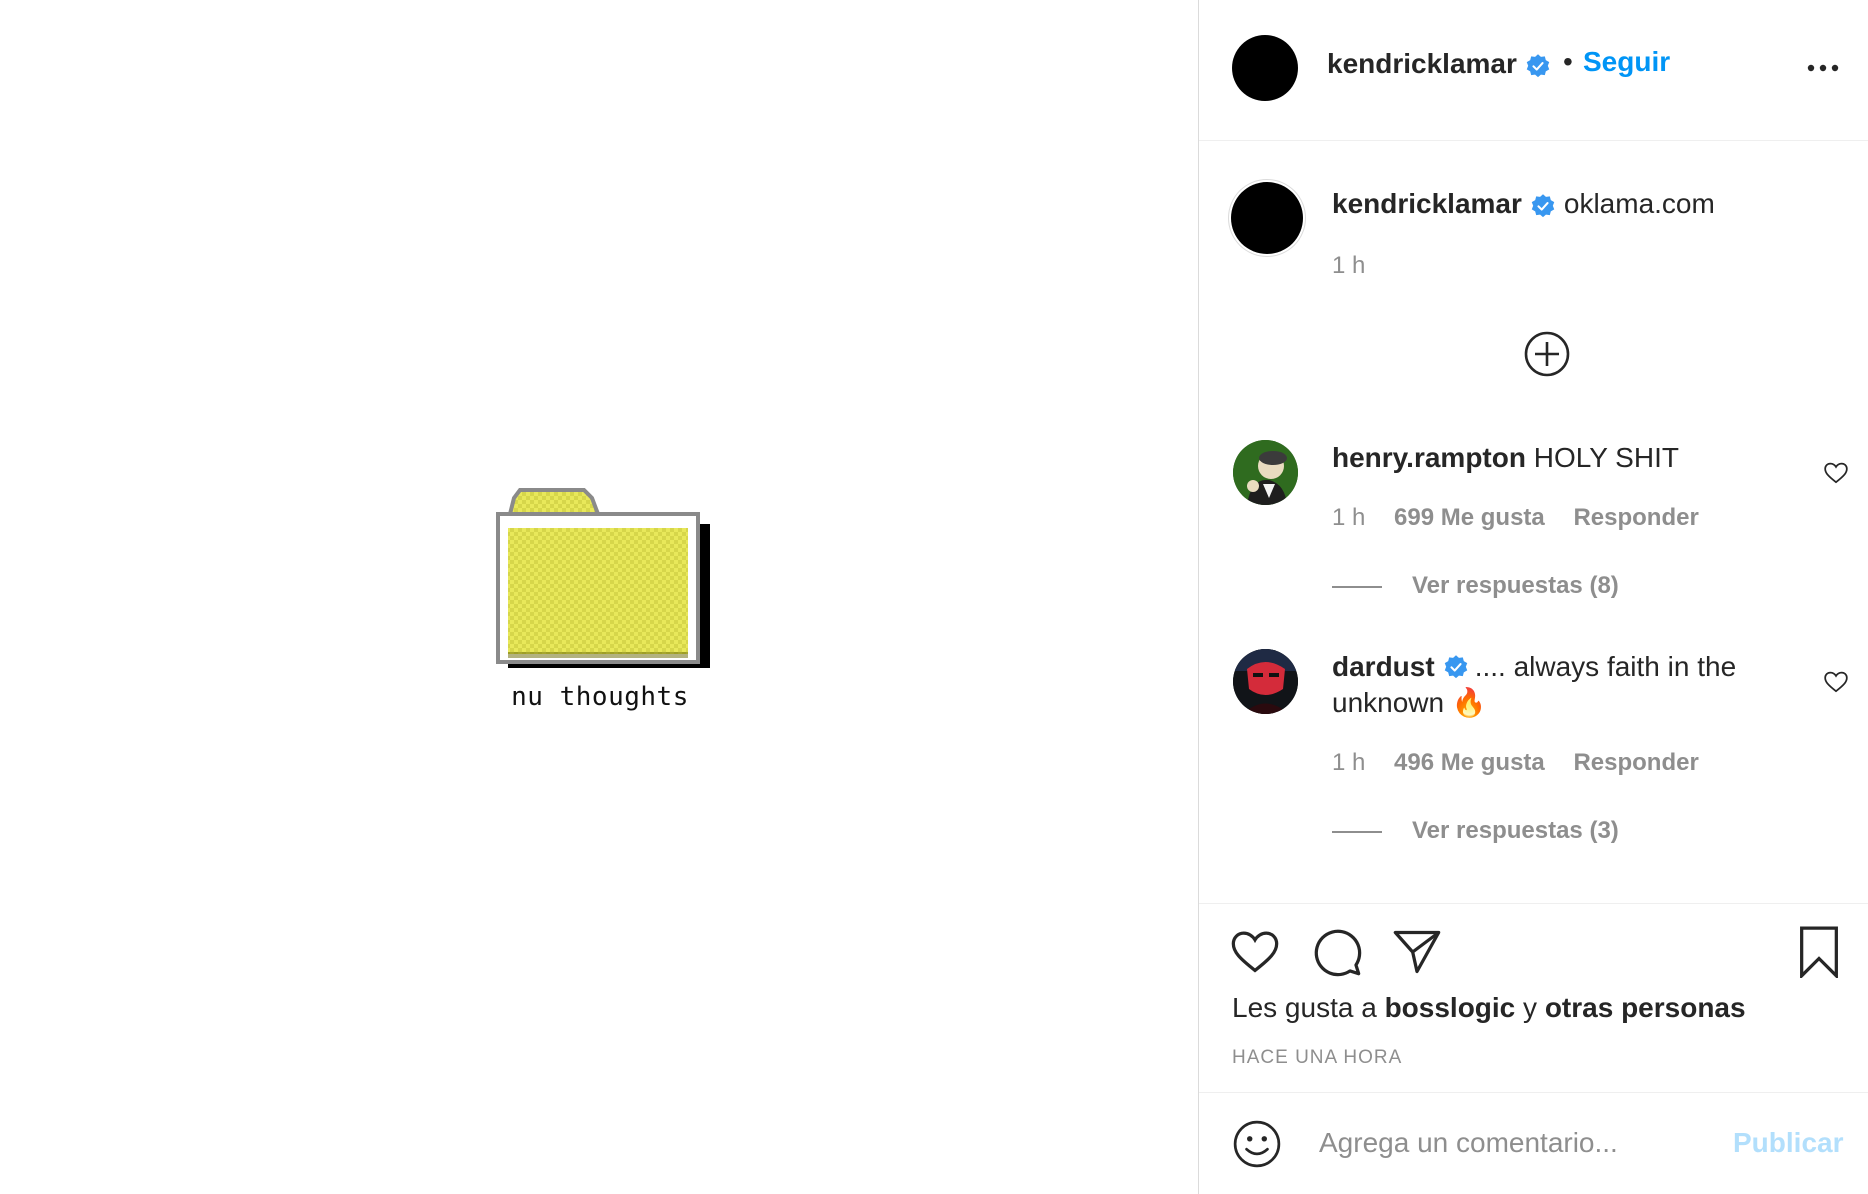 This screenshot has height=1194, width=1868. I want to click on likes-joiner: y, so click(1530, 1007).